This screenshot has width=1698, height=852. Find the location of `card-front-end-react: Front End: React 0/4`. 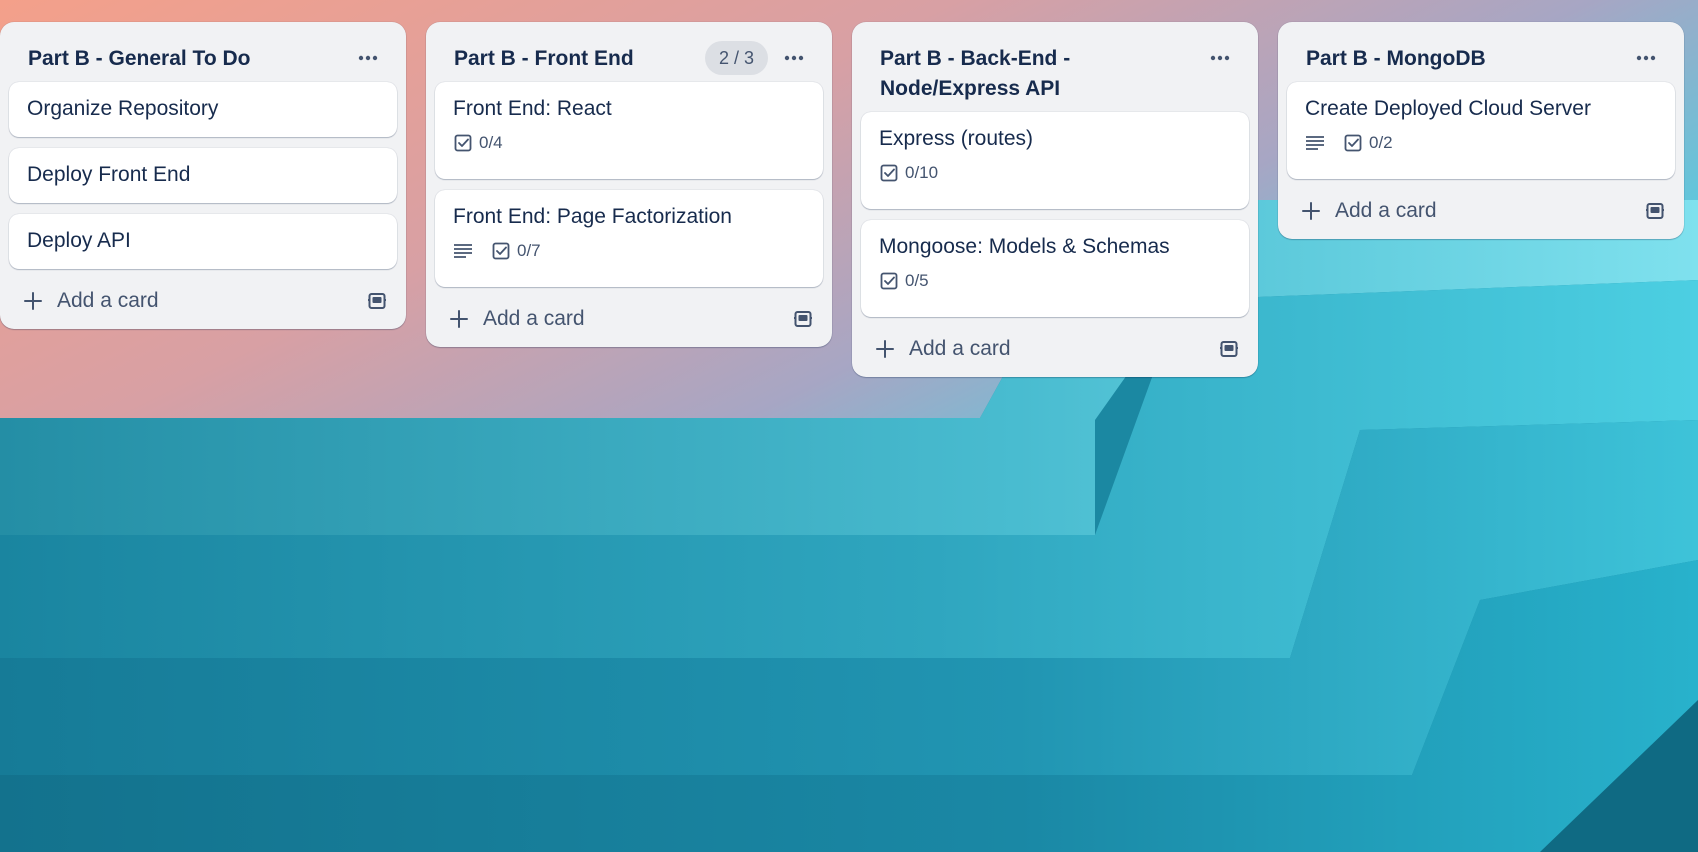

card-front-end-react: Front End: React 0/4 is located at coordinates (629, 130).